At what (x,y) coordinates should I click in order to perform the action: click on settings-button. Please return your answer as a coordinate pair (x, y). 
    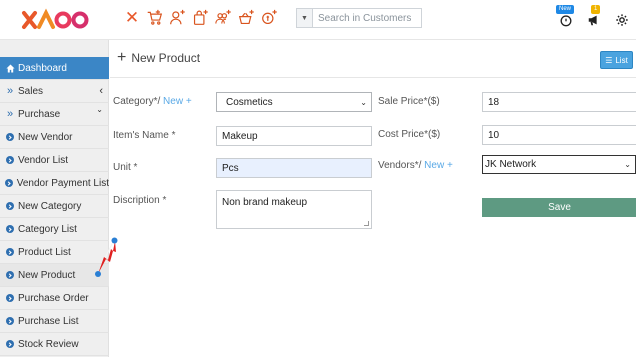
    Looking at the image, I should click on (622, 20).